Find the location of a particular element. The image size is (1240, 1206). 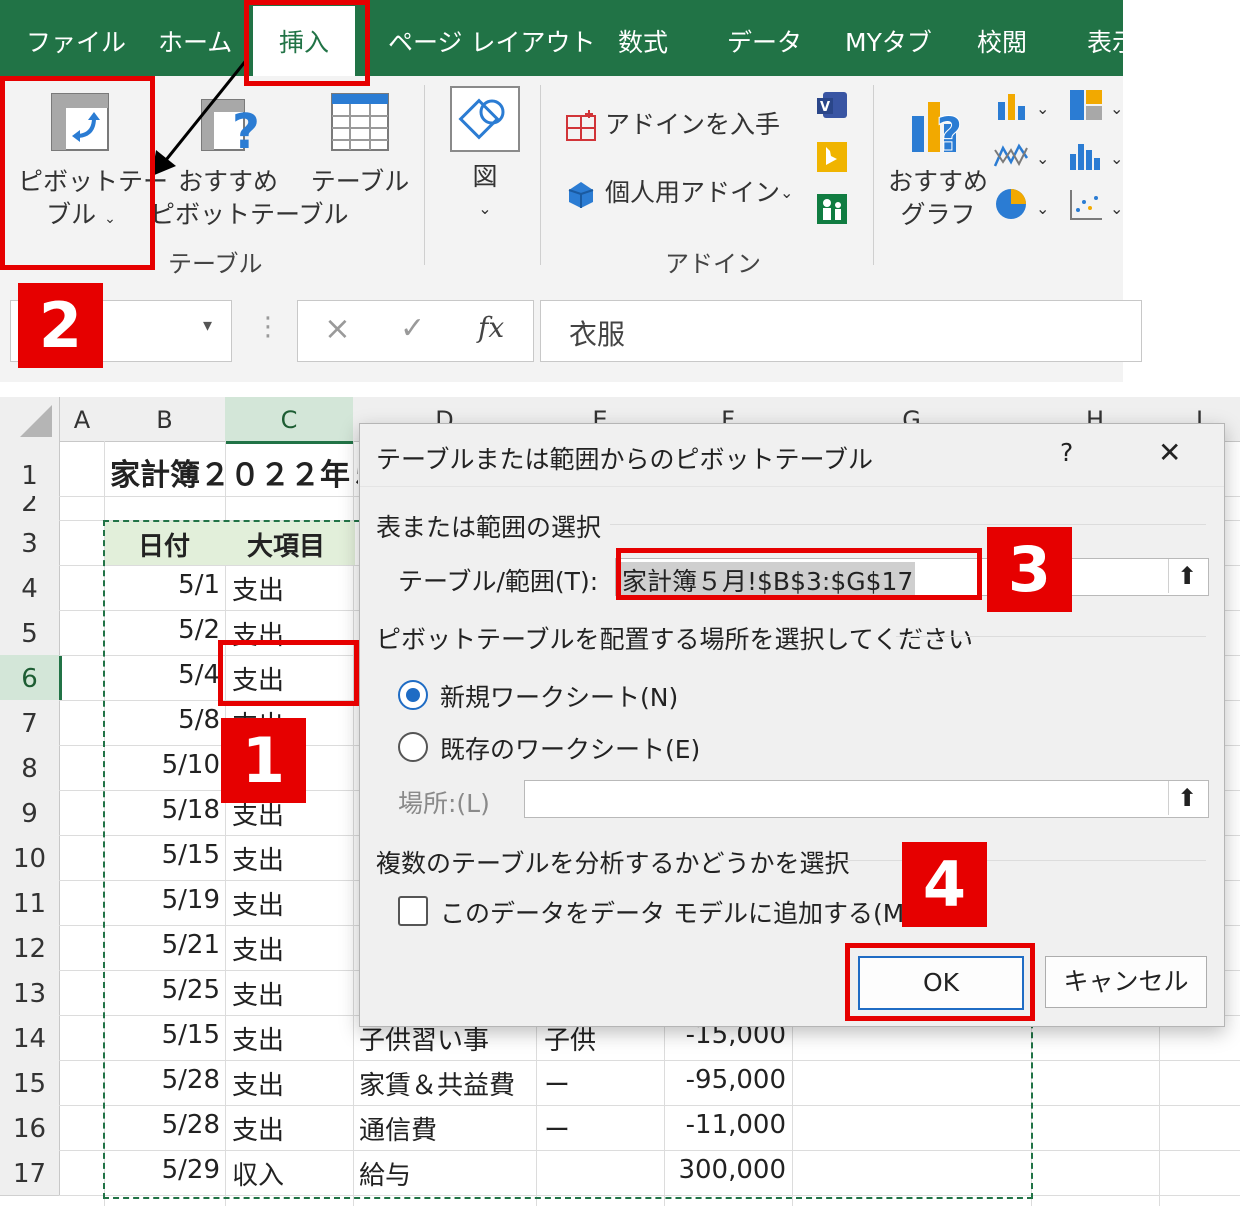

step-badge-4: 4 is located at coordinates (944, 884).